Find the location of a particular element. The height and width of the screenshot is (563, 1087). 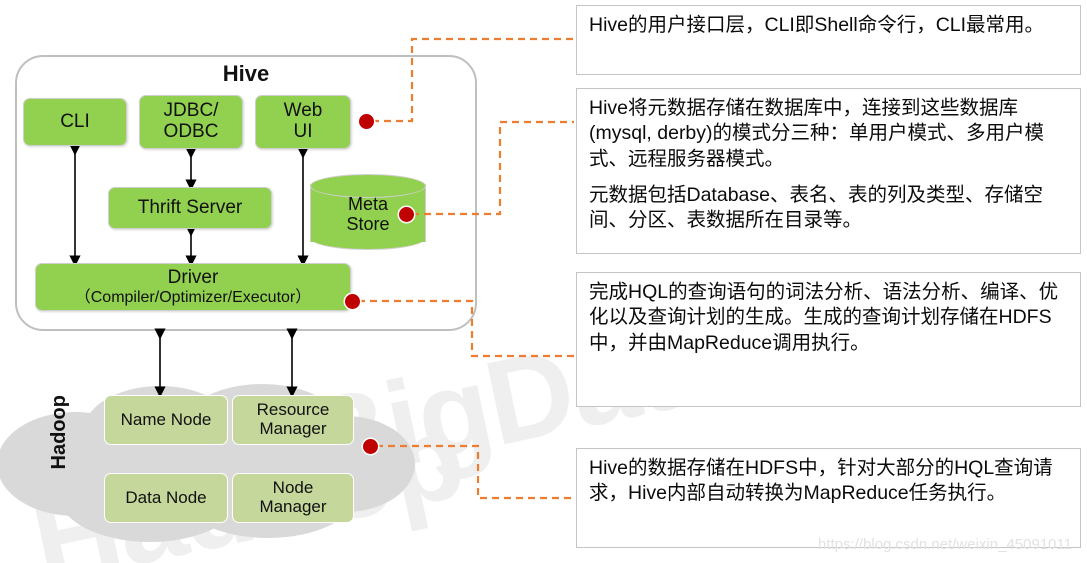

connector-dot-user-interface is located at coordinates (366, 121).